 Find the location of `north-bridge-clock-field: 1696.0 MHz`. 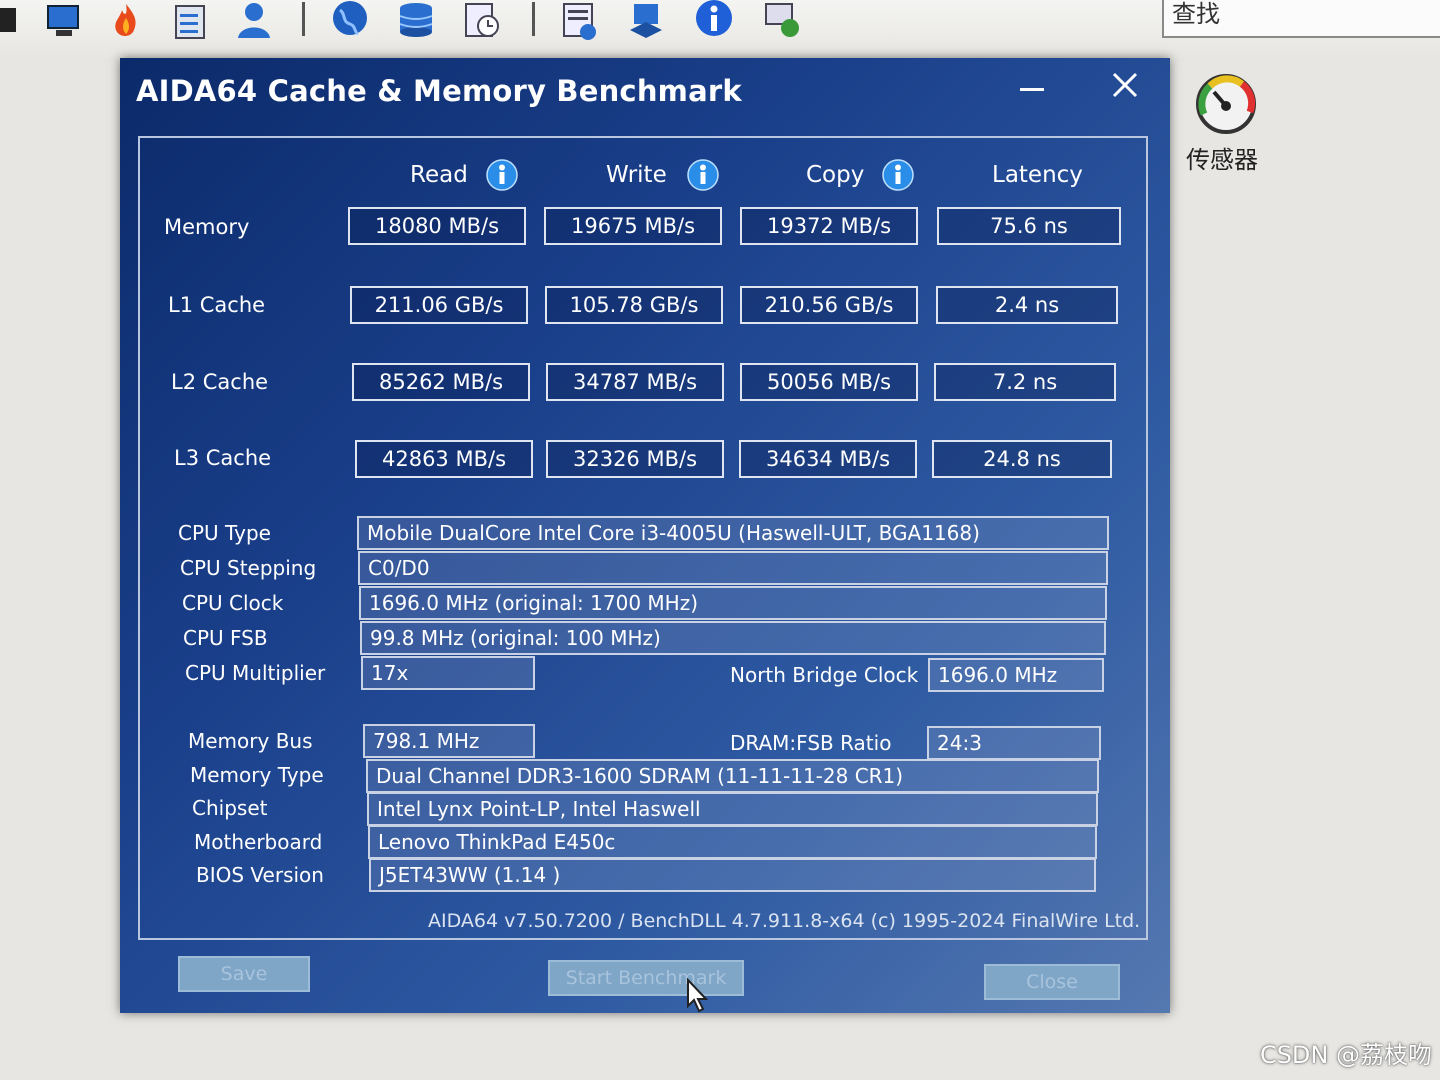

north-bridge-clock-field: 1696.0 MHz is located at coordinates (1016, 675).